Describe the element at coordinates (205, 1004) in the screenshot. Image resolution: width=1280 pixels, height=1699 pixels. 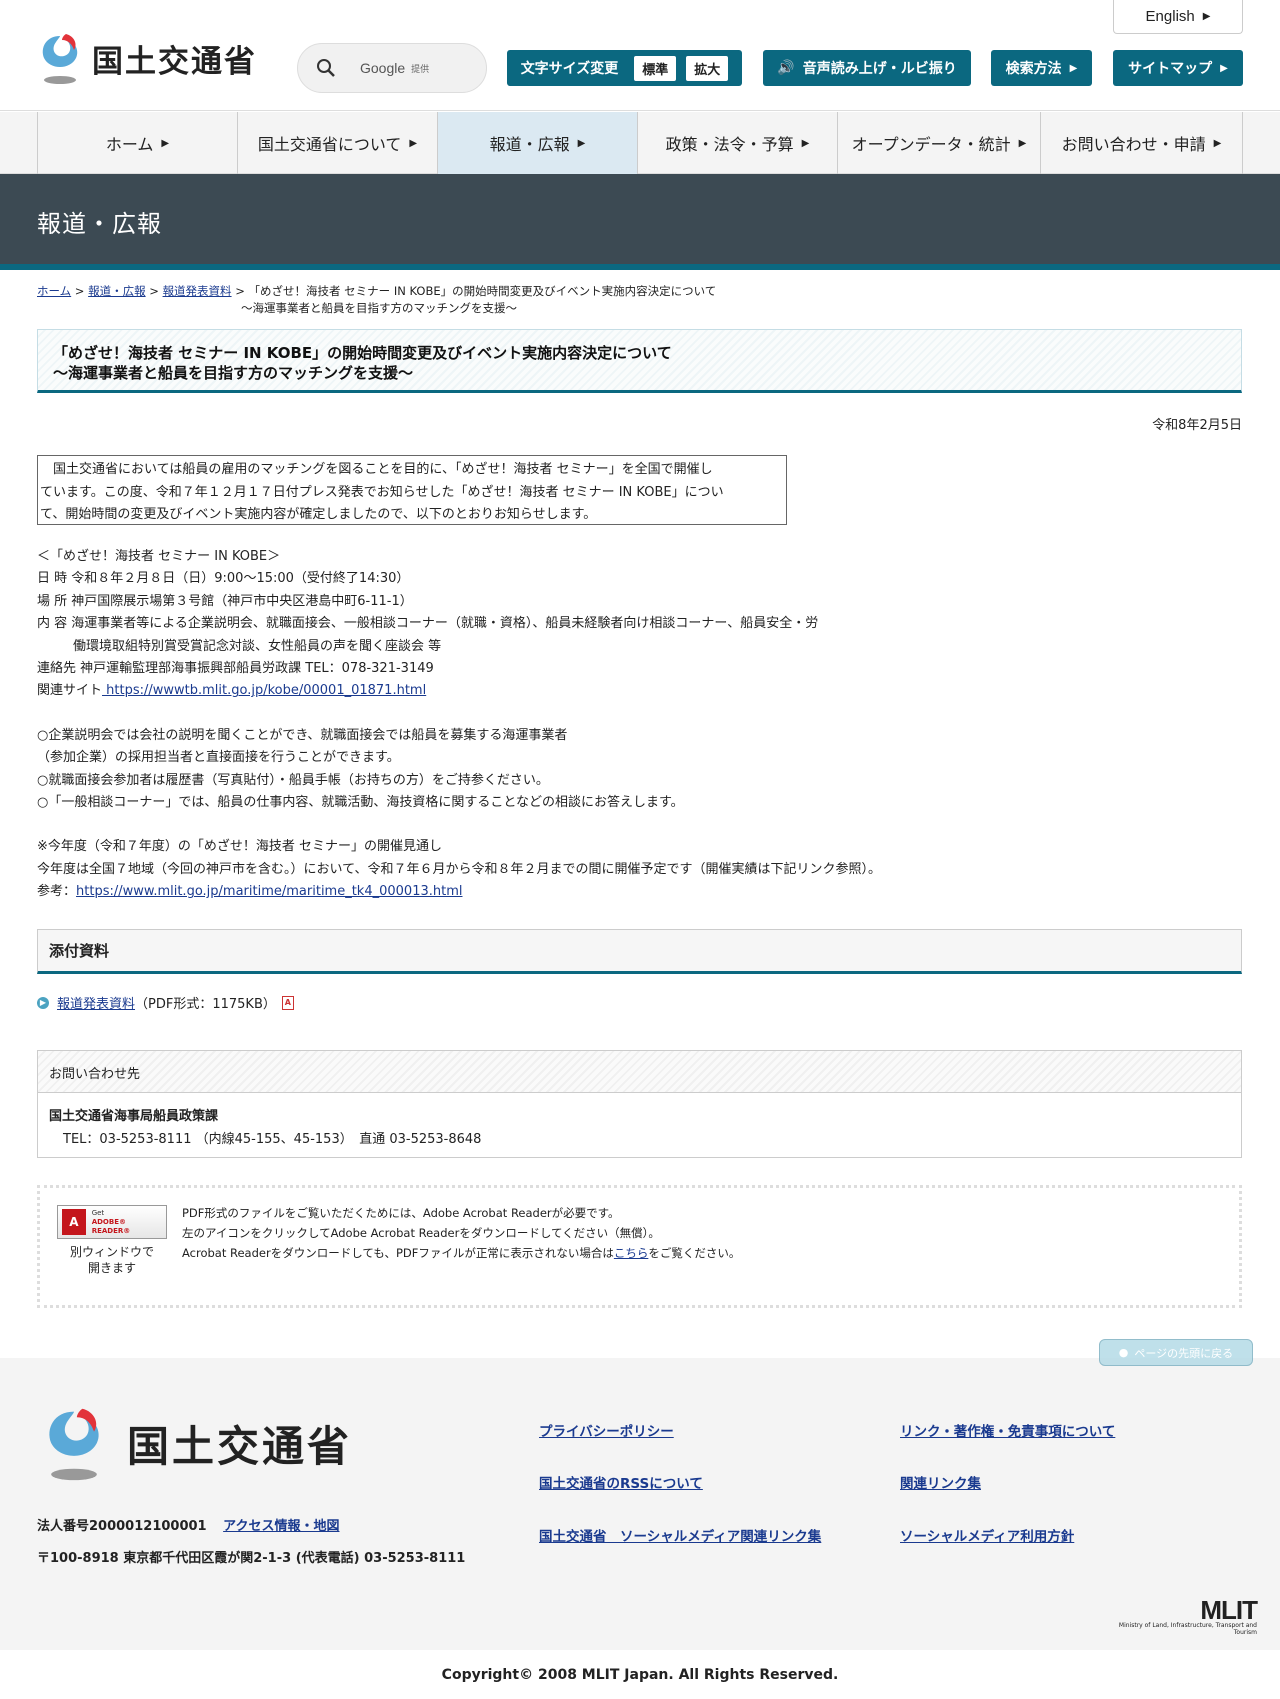
I see `attachment-info: （PDF形式：1175KB）` at that location.